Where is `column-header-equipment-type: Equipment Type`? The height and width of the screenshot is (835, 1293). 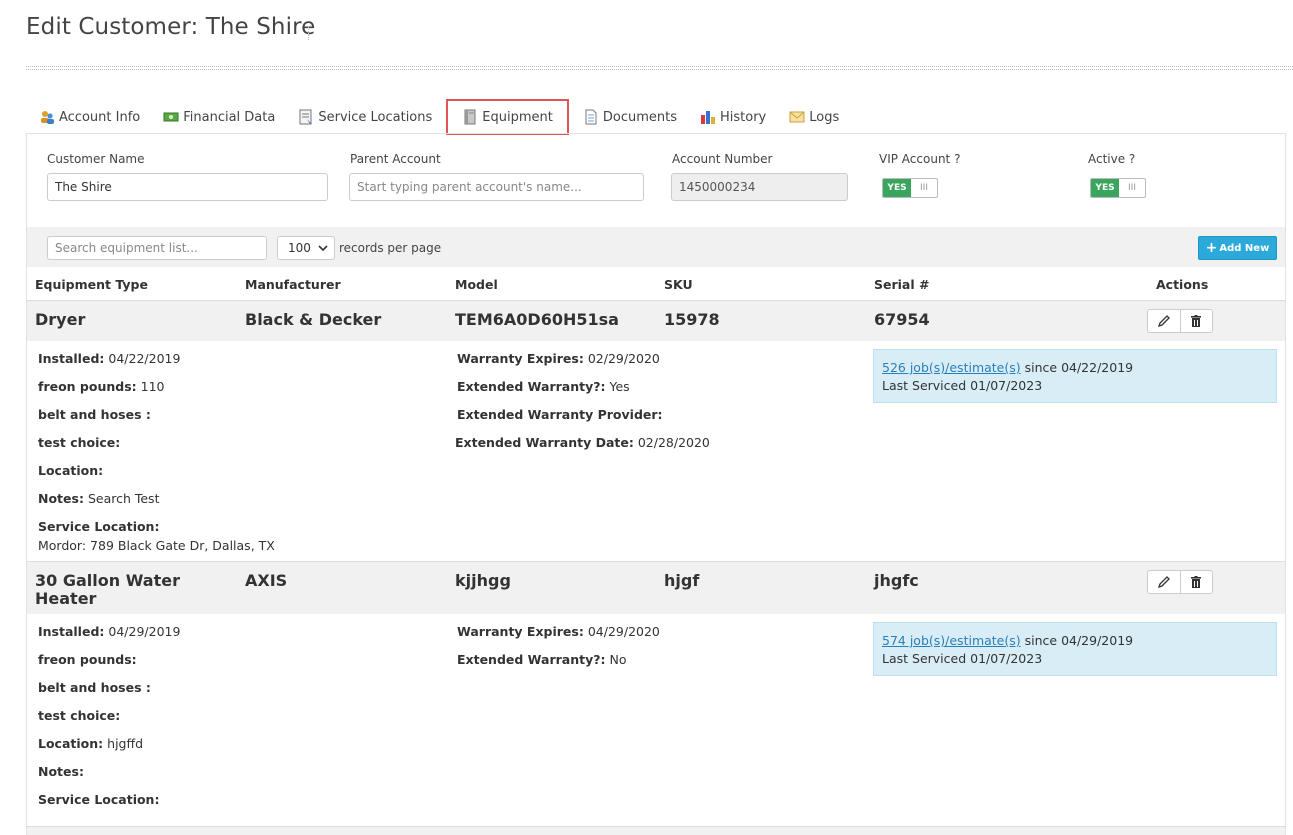
column-header-equipment-type: Equipment Type is located at coordinates (91, 284).